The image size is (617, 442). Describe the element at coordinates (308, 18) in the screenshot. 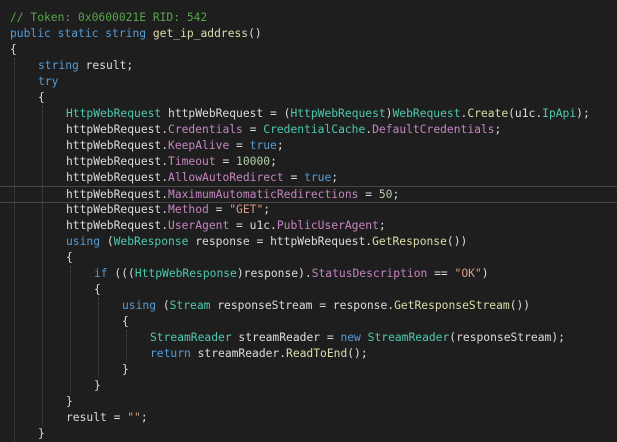

I see `code-line: // Token: 0x0600021E RID: 542` at that location.